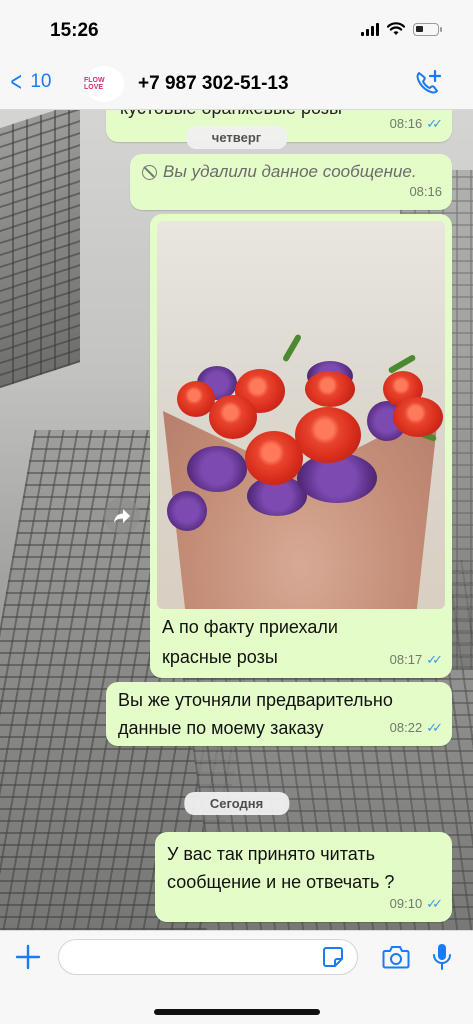 Image resolution: width=473 pixels, height=1024 pixels. I want to click on date-separator: четверг, so click(236, 137).